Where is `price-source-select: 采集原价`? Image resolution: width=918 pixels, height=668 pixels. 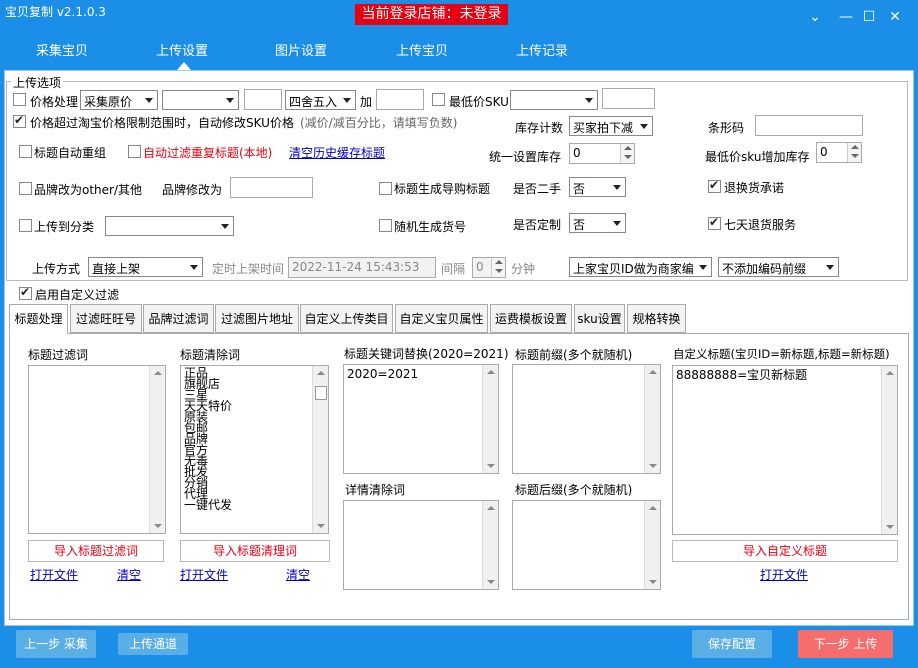
price-source-select: 采集原价 is located at coordinates (119, 100).